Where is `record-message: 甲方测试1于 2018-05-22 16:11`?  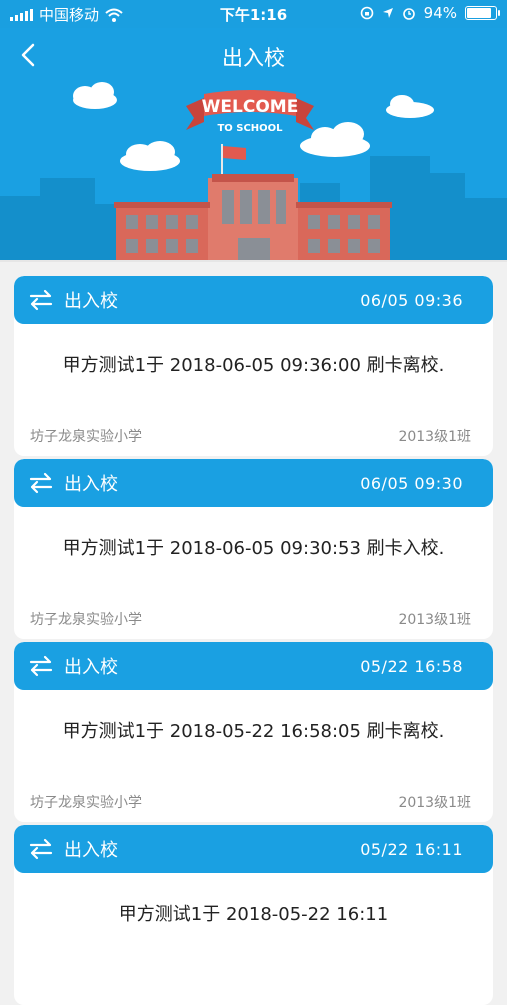 record-message: 甲方测试1于 2018-05-22 16:11 is located at coordinates (253, 914).